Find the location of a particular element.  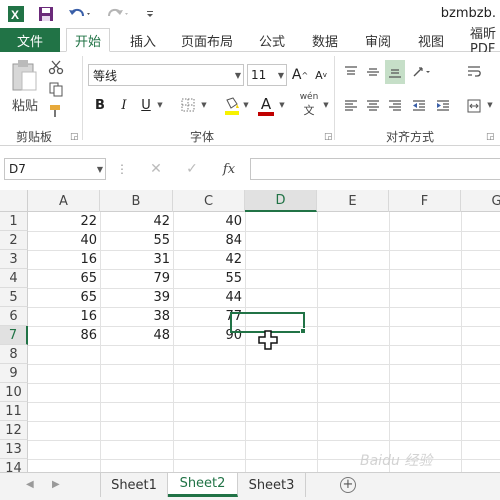

column-header-c: C is located at coordinates (209, 201).